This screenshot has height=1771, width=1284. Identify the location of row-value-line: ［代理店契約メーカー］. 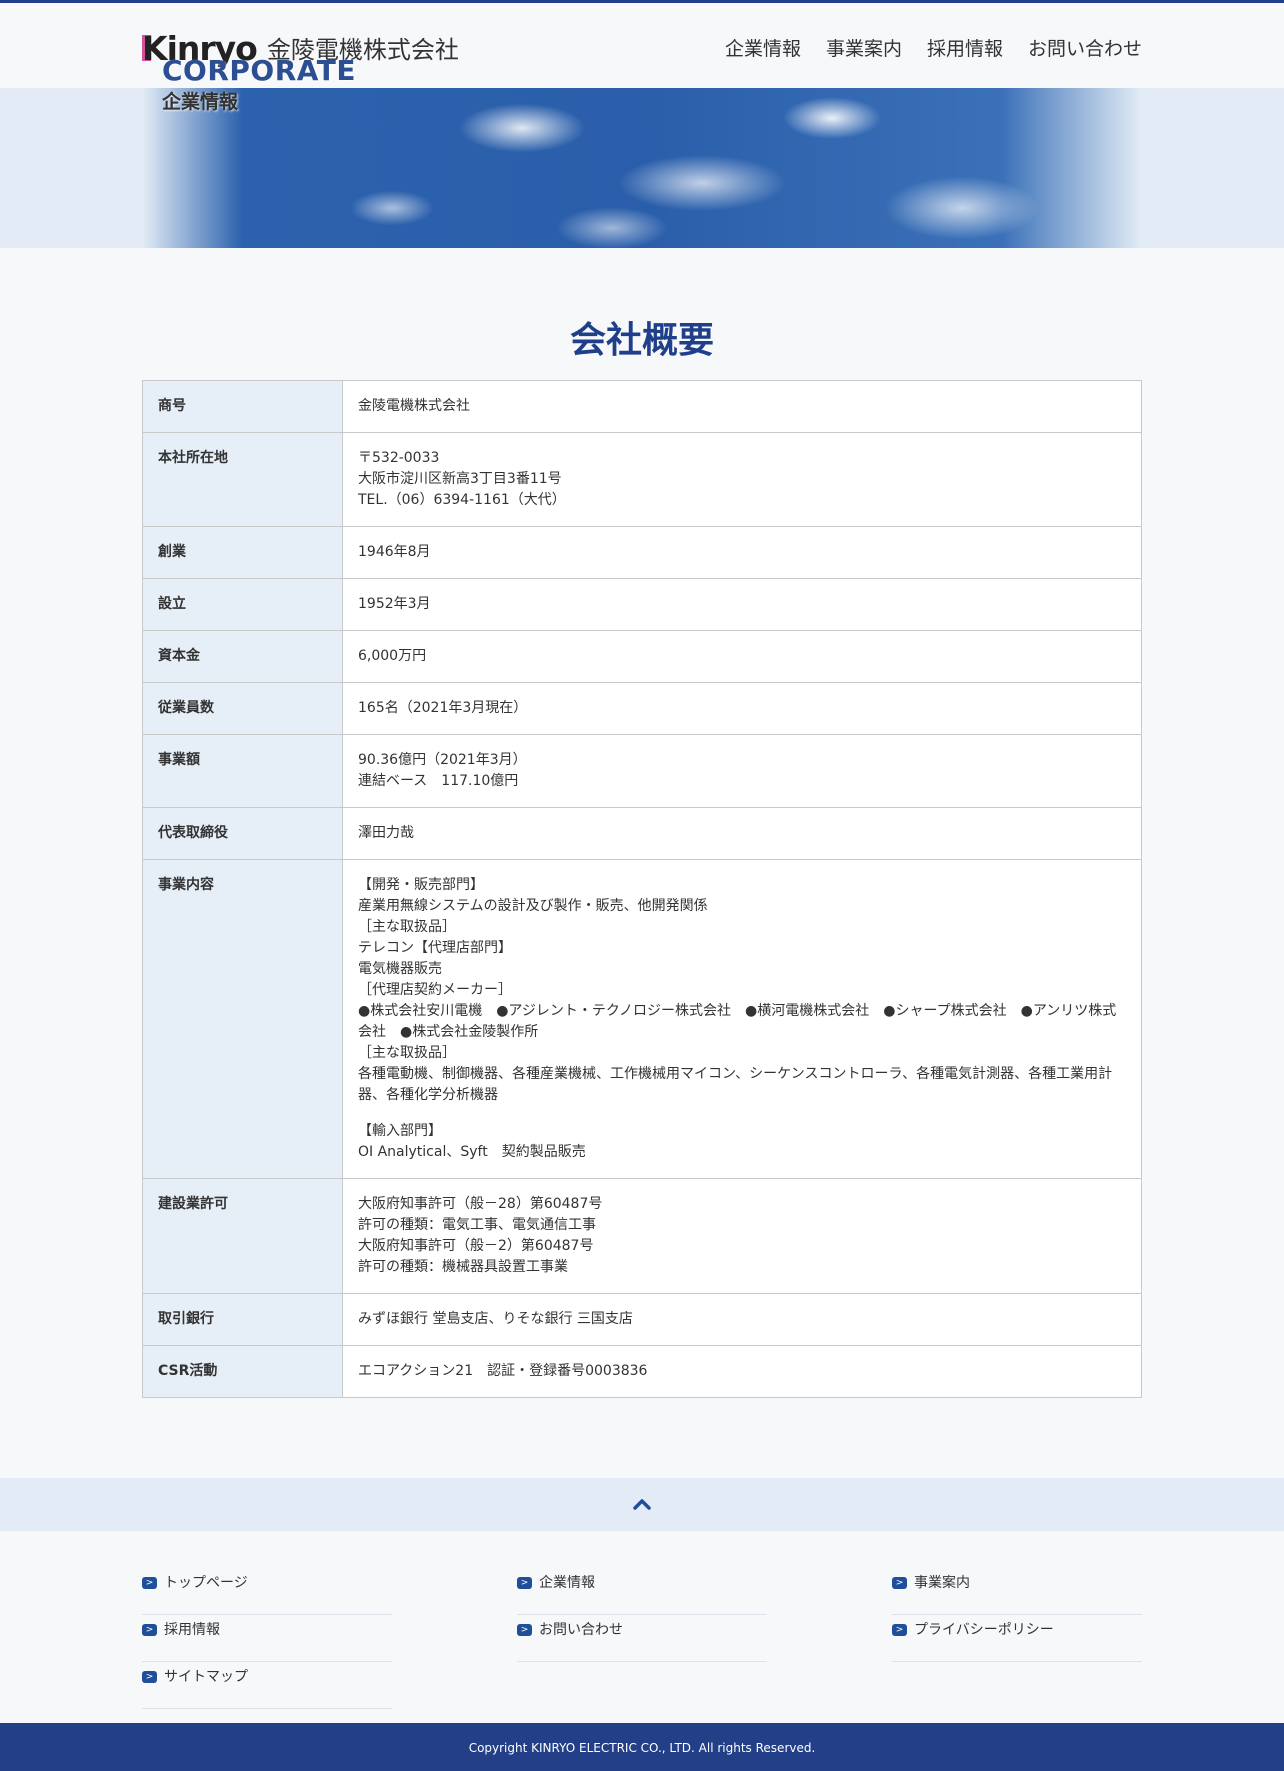
(435, 990).